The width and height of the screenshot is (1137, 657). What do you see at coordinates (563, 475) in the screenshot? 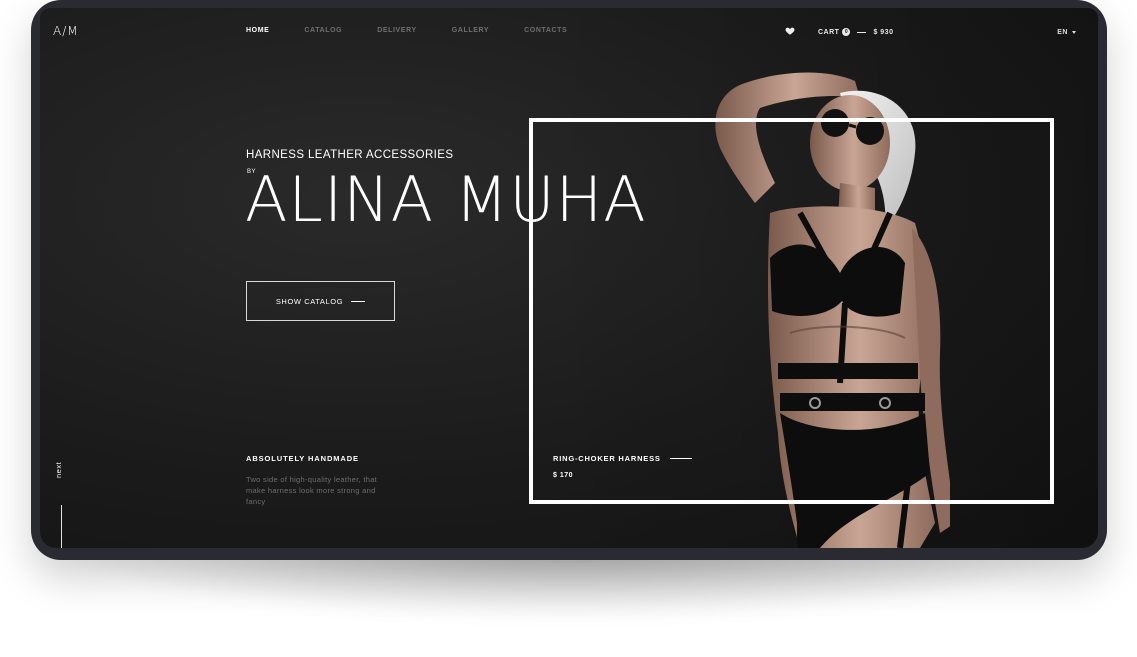
I see `product-price: $ 170` at bounding box center [563, 475].